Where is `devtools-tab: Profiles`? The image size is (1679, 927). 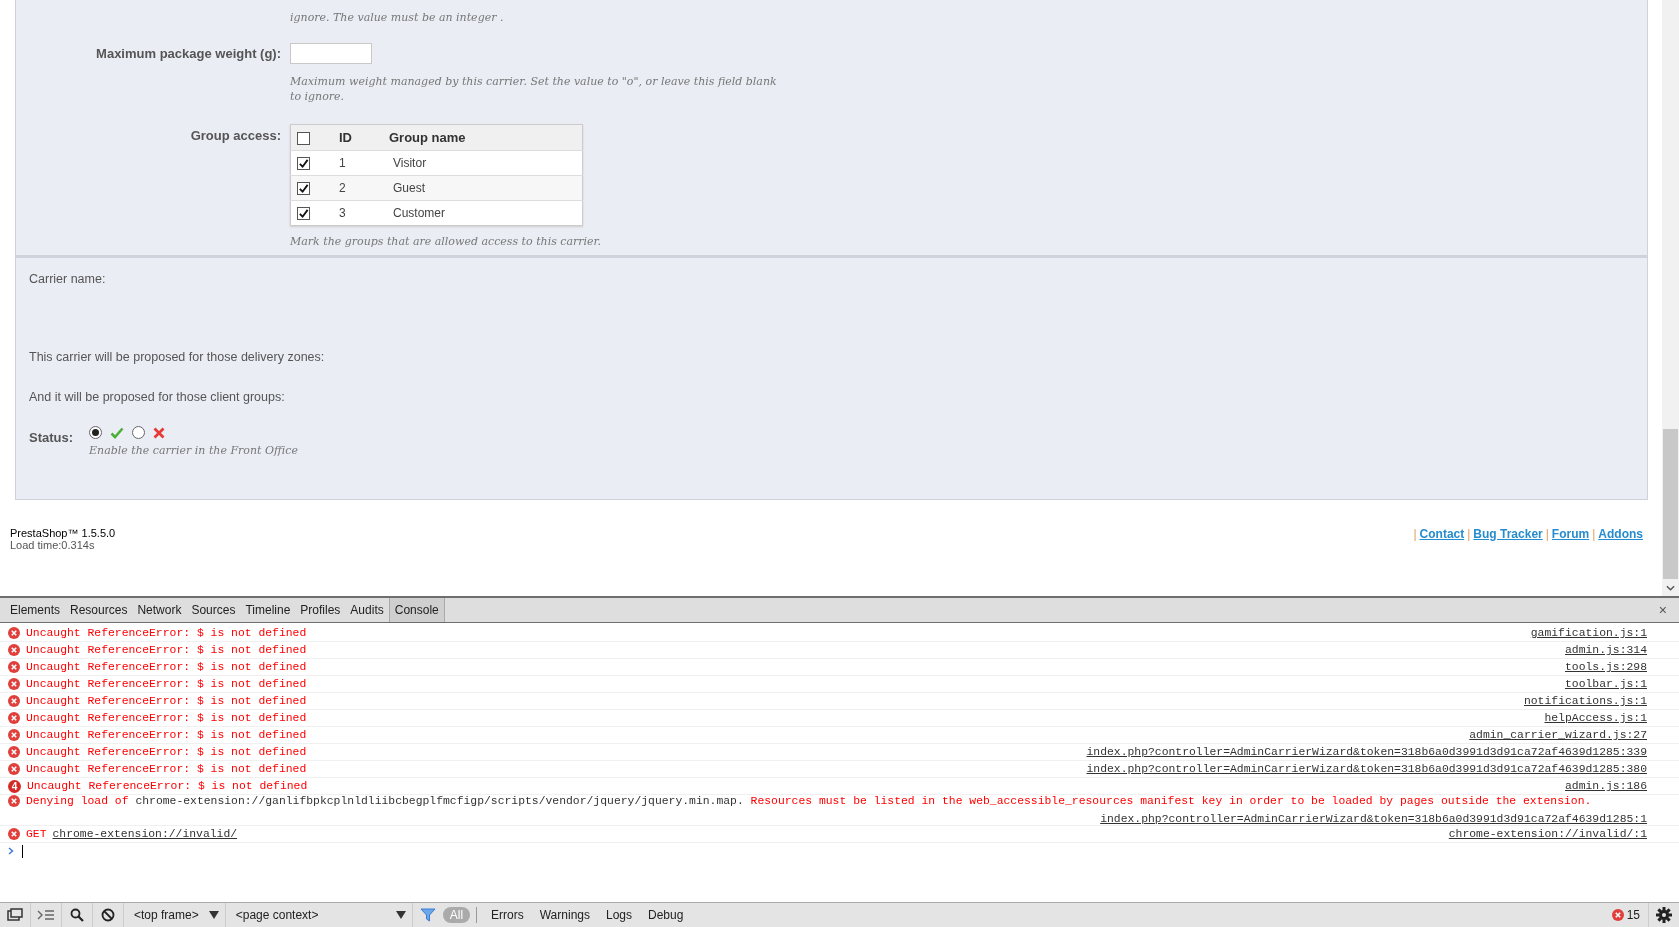 devtools-tab: Profiles is located at coordinates (320, 610).